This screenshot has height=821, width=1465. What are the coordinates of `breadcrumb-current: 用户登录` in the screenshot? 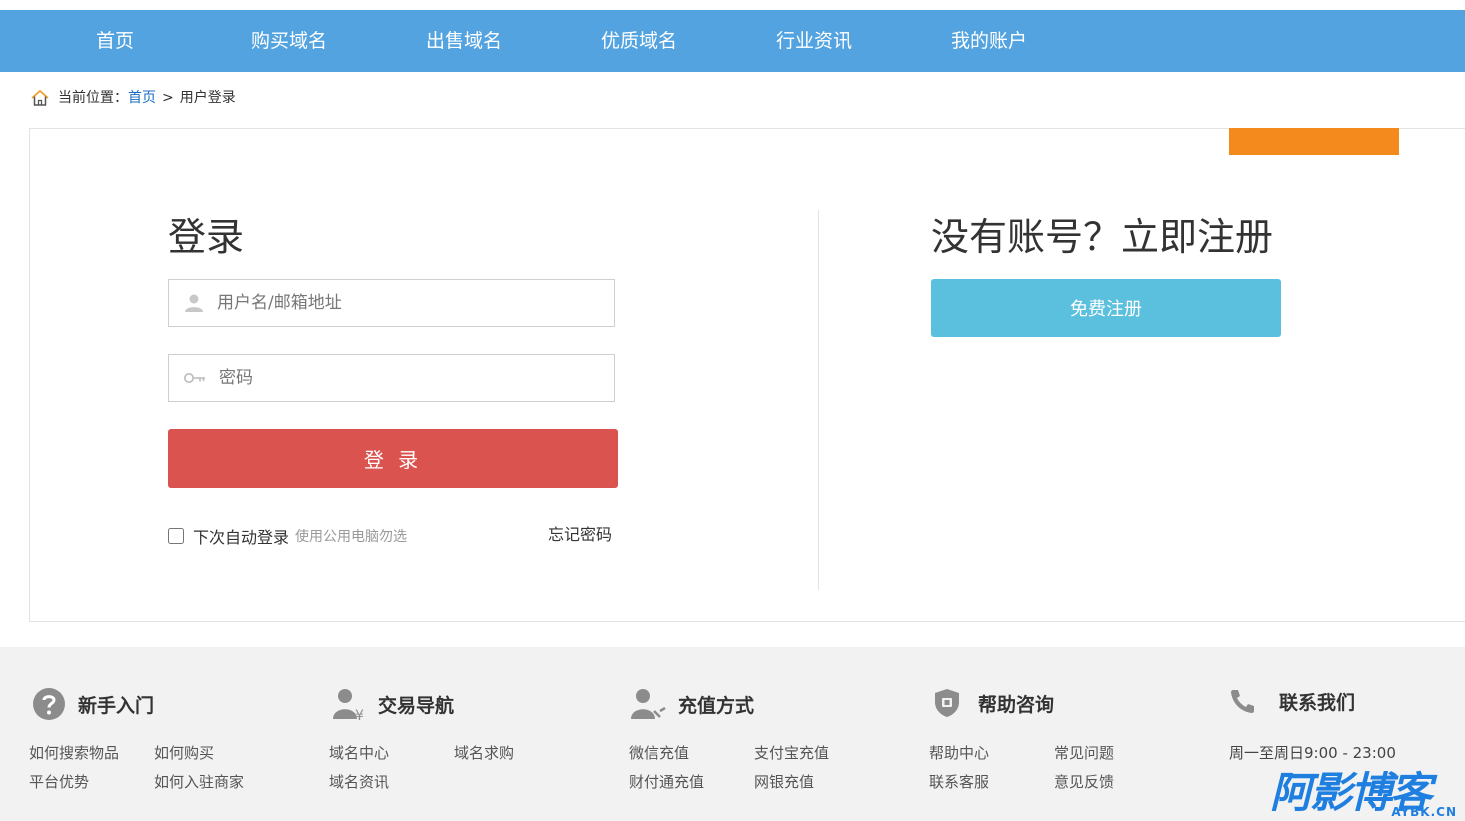 It's located at (207, 98).